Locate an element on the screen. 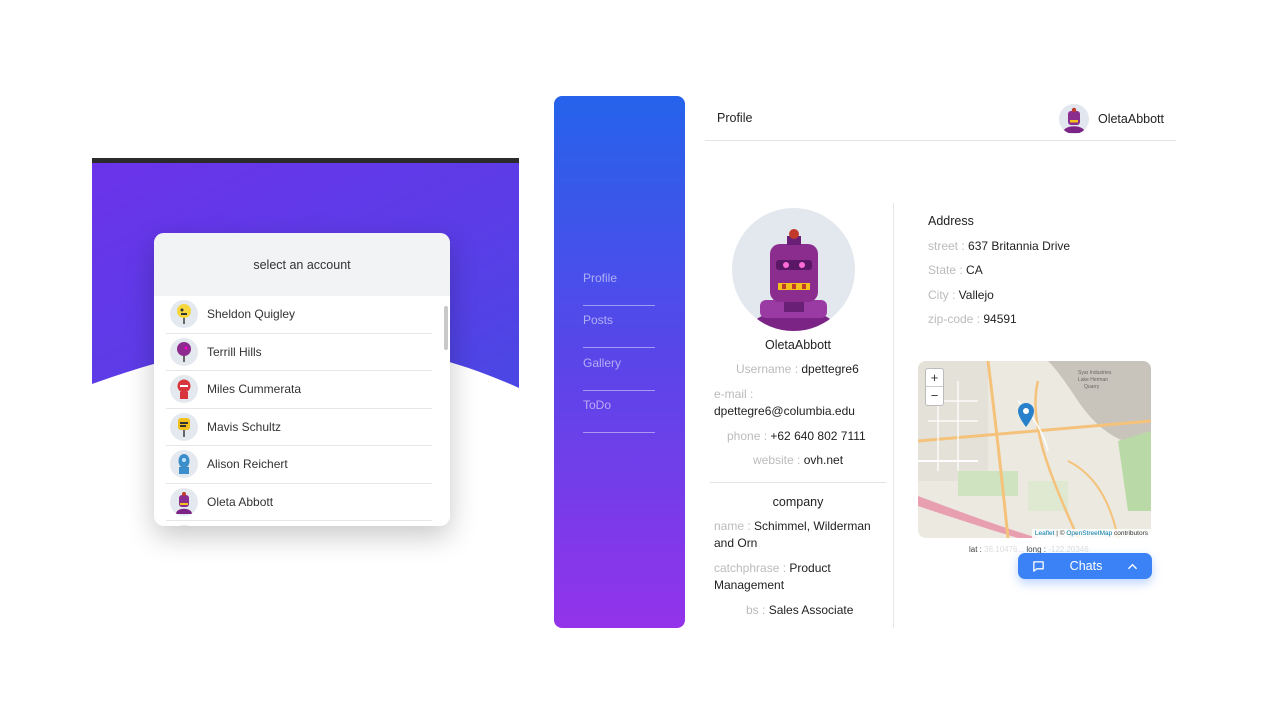  account-item-mavis-schultz: Mavis Schultz is located at coordinates (299, 427).